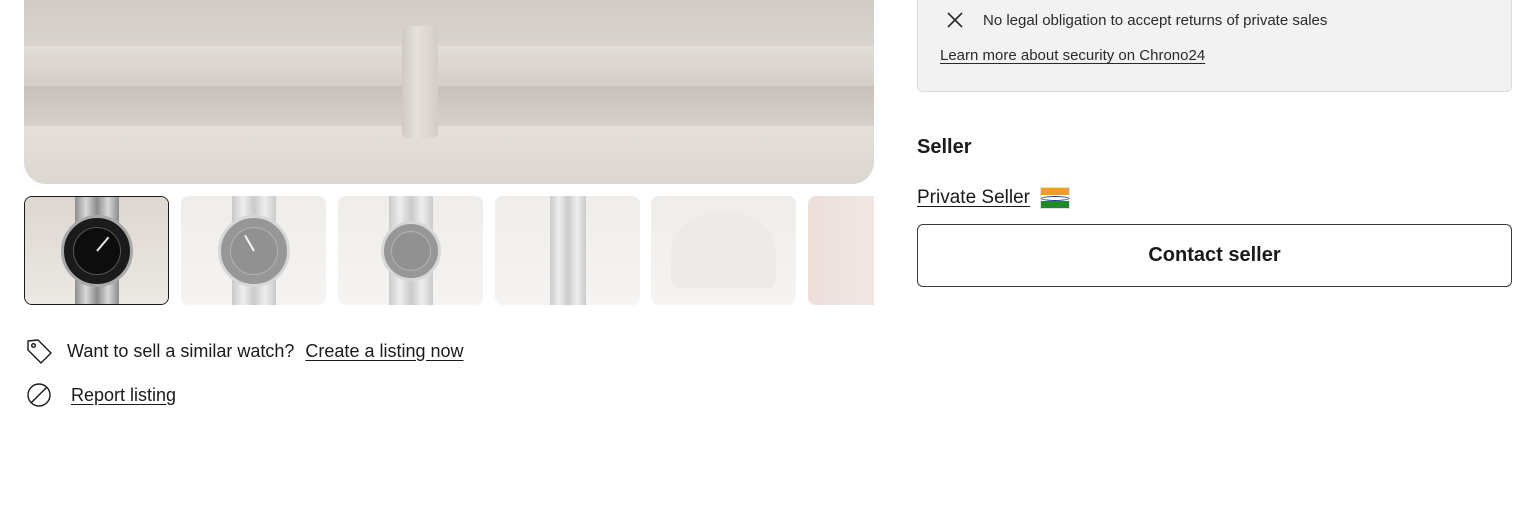 The image size is (1536, 512). Describe the element at coordinates (123, 395) in the screenshot. I see `report-listing-link: Report listing` at that location.